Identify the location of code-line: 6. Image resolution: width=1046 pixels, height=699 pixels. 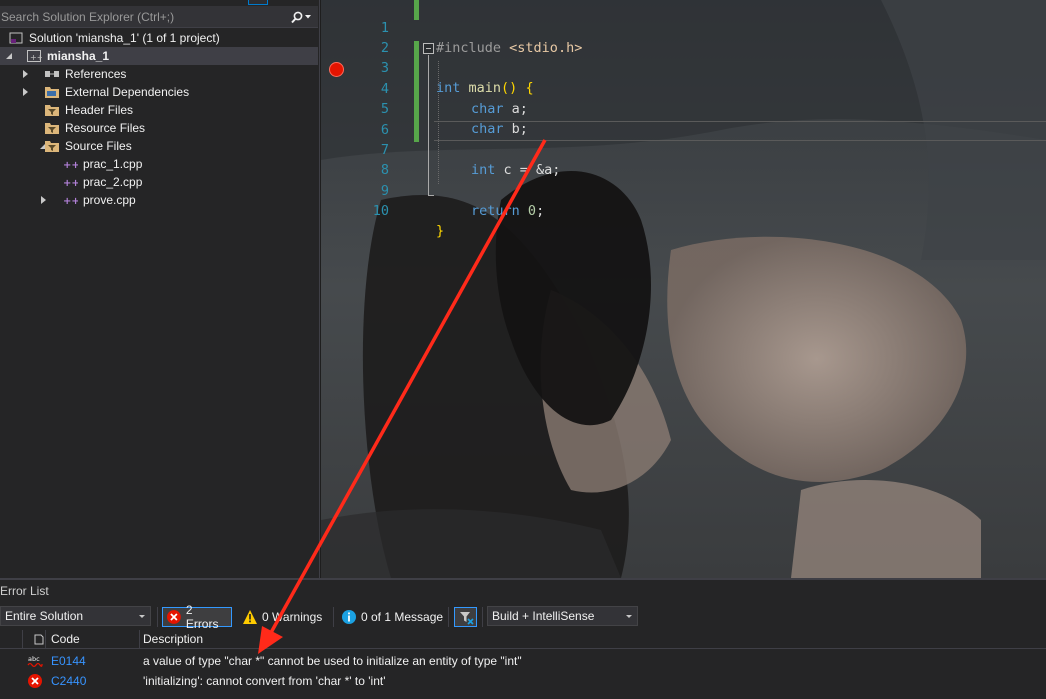
(683, 119).